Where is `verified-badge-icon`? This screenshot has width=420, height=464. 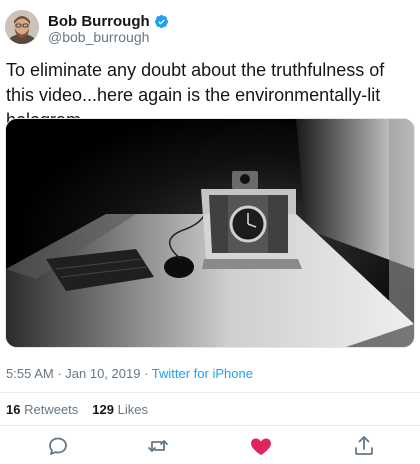
verified-badge-icon is located at coordinates (161, 21).